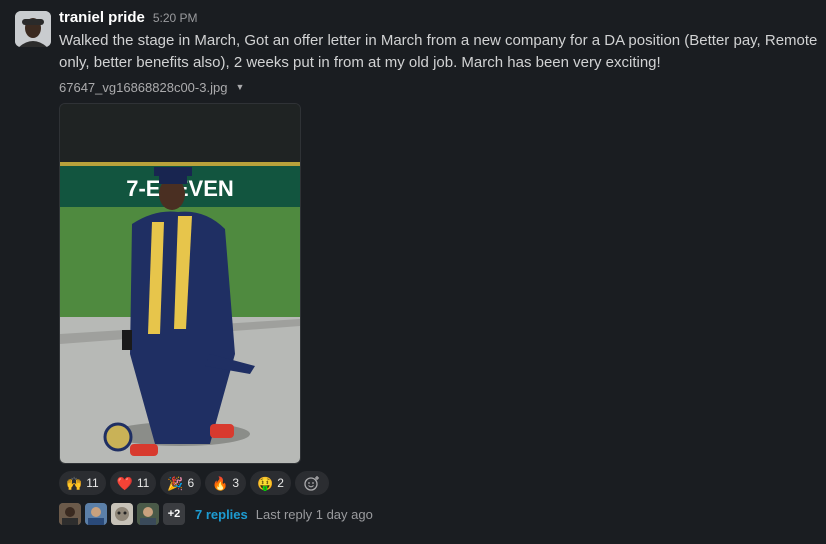 This screenshot has height=544, width=826. I want to click on party-popper-icon: 🎉, so click(175, 483).